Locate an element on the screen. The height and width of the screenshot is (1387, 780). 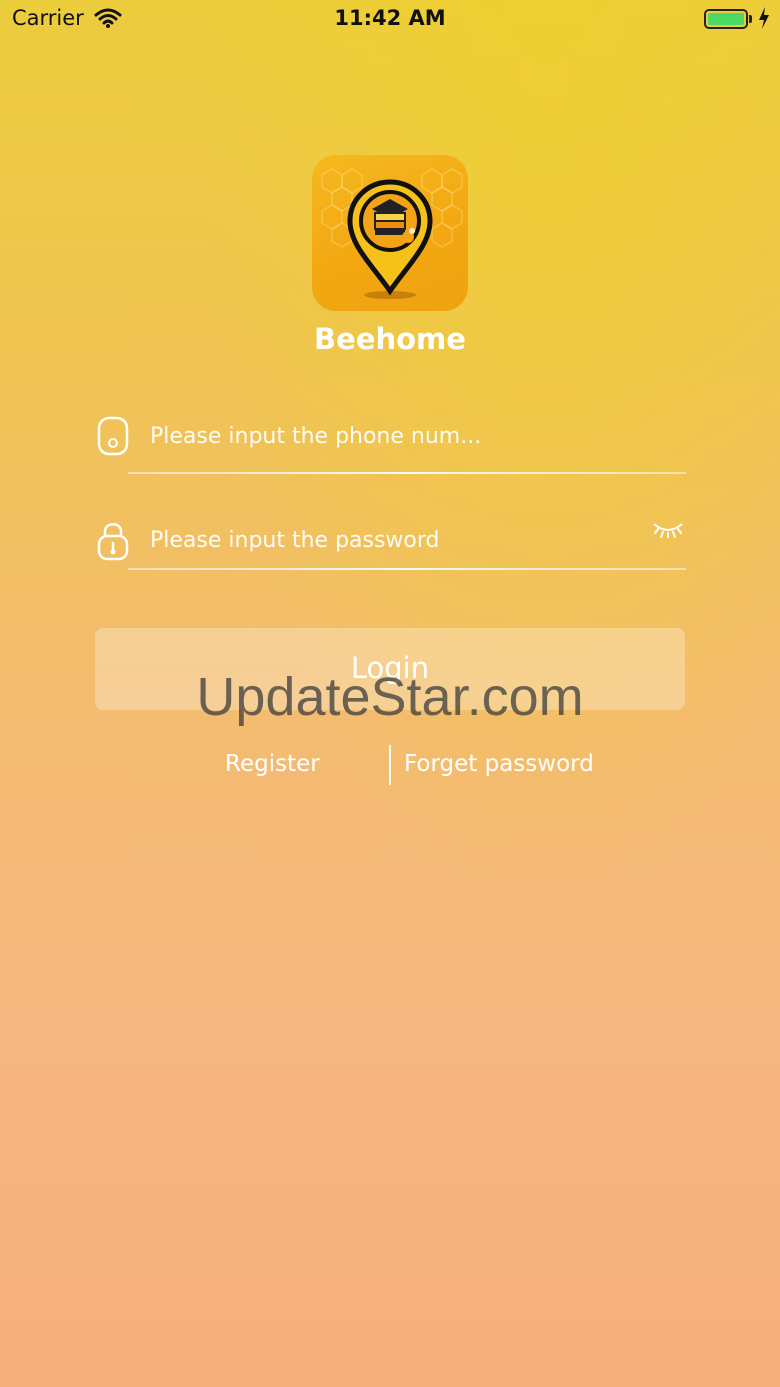
login-button: Login is located at coordinates (390, 669).